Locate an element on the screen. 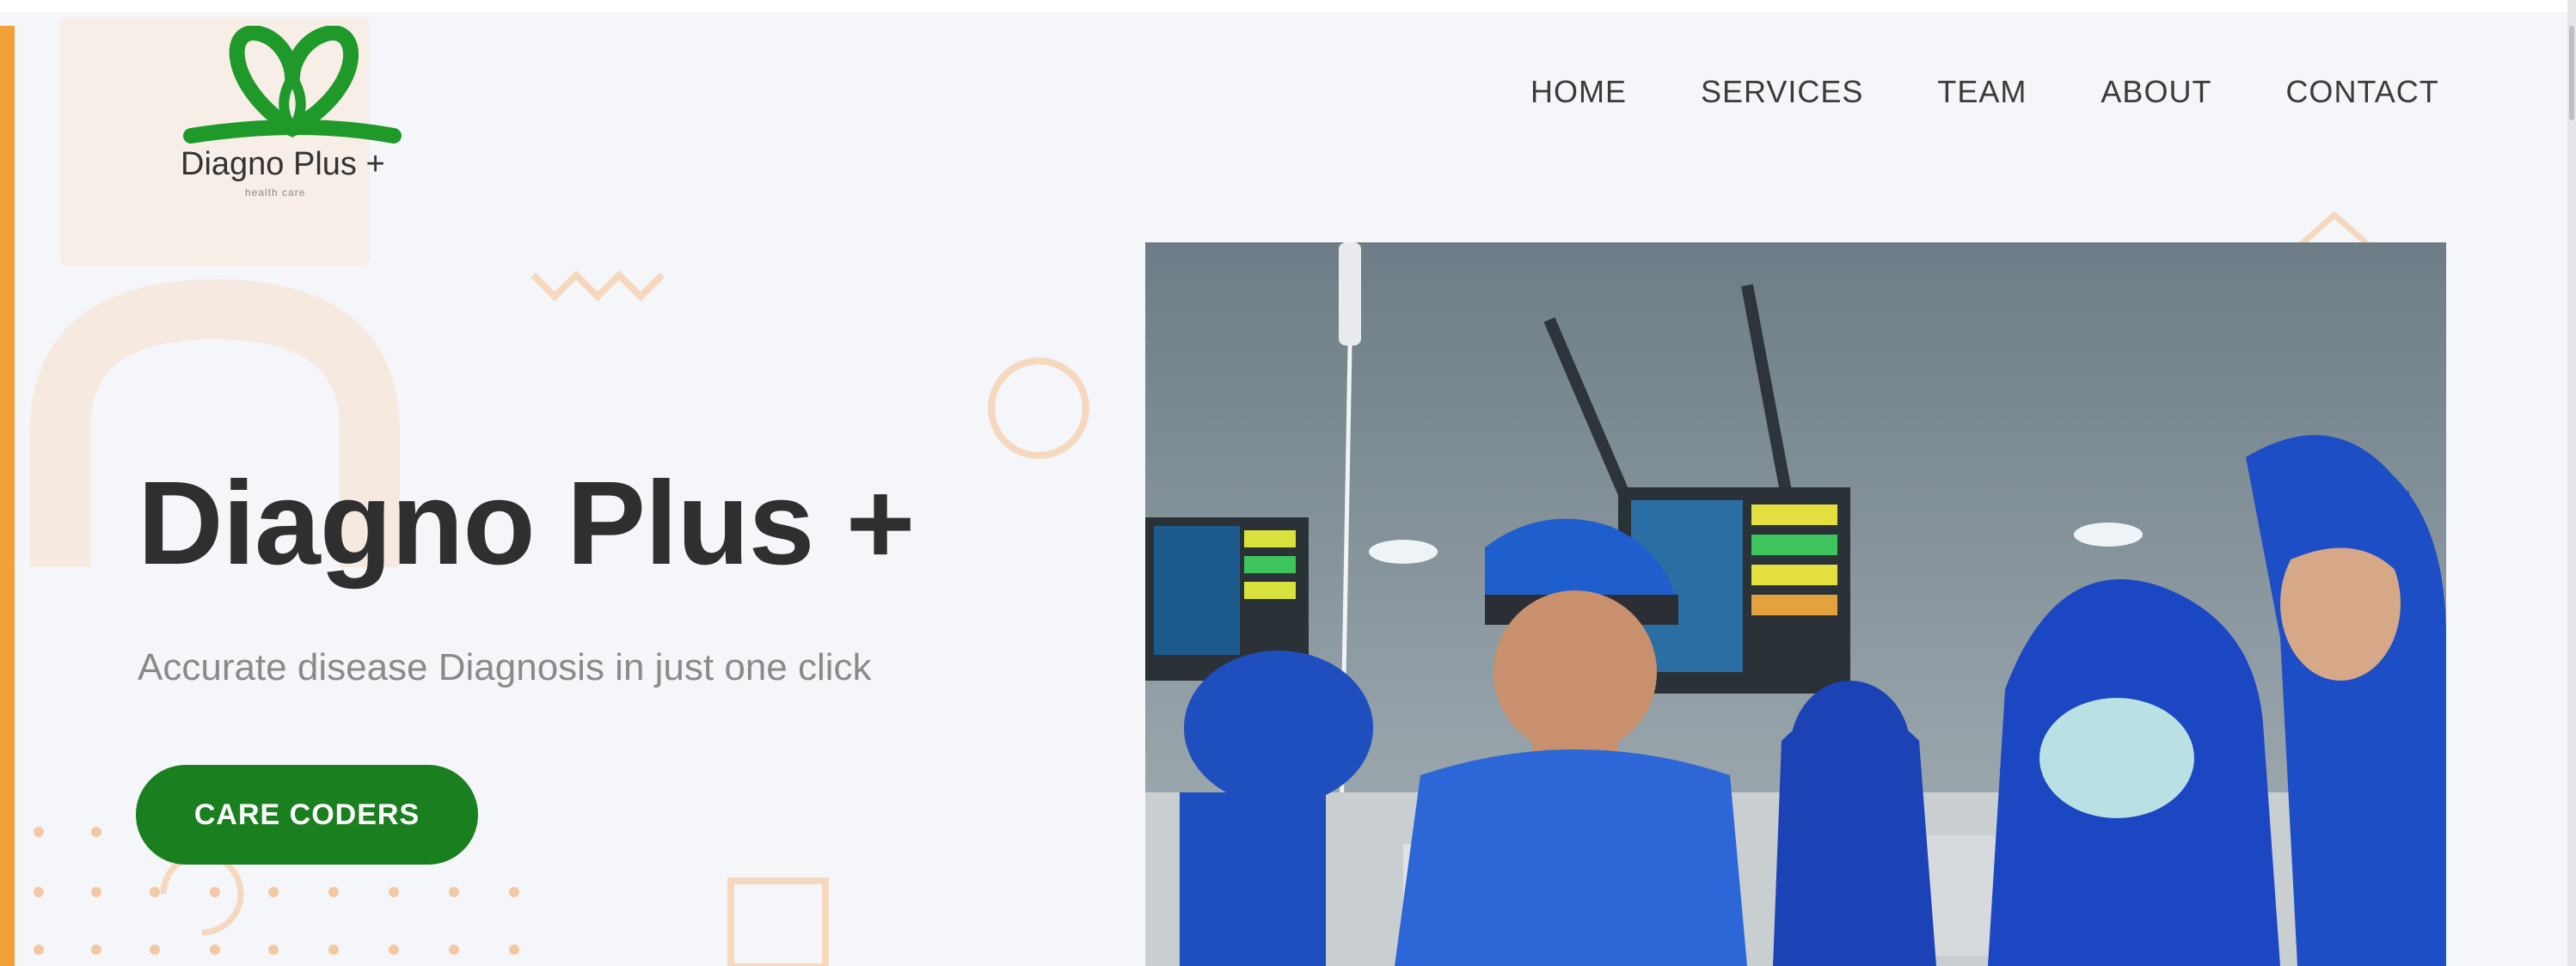 This screenshot has height=966, width=2576. nav-team: TEAM is located at coordinates (1982, 92).